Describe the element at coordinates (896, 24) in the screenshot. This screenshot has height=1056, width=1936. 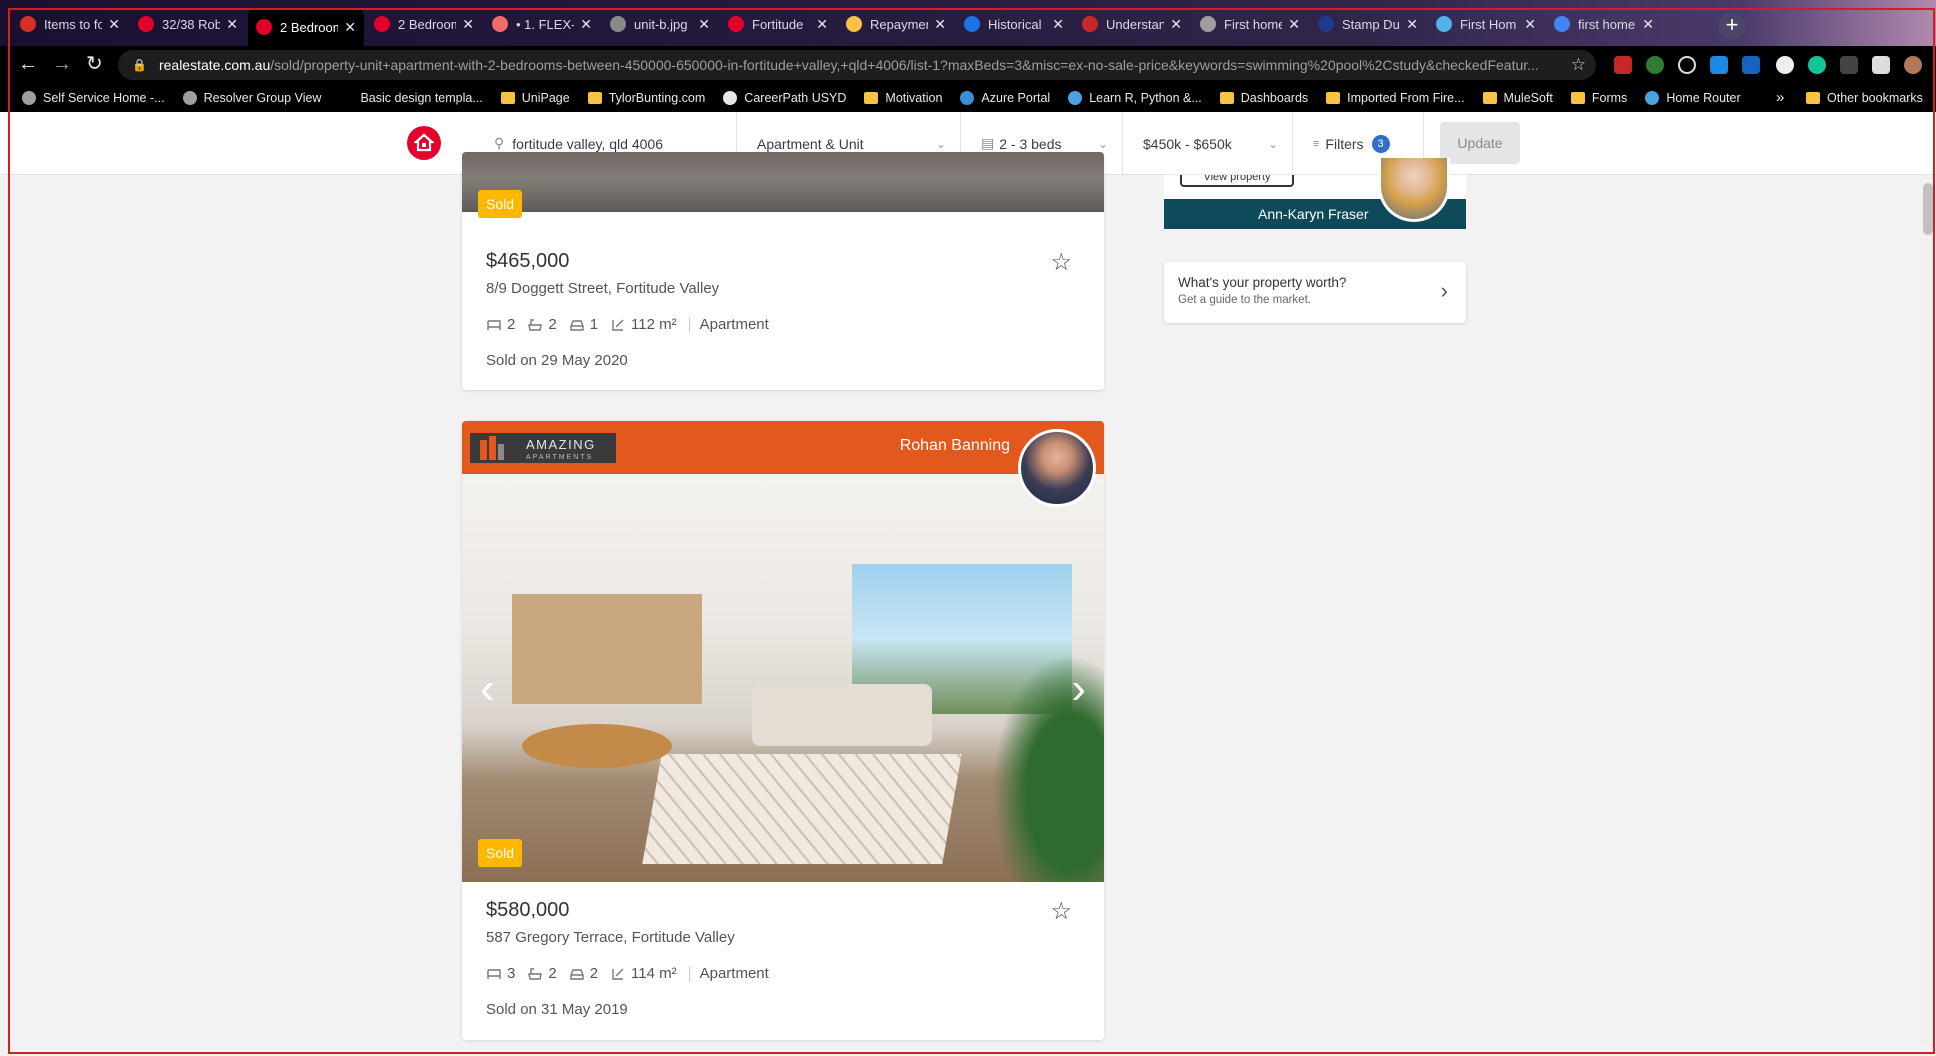
I see `browser-tab: Repaymen ✕` at that location.